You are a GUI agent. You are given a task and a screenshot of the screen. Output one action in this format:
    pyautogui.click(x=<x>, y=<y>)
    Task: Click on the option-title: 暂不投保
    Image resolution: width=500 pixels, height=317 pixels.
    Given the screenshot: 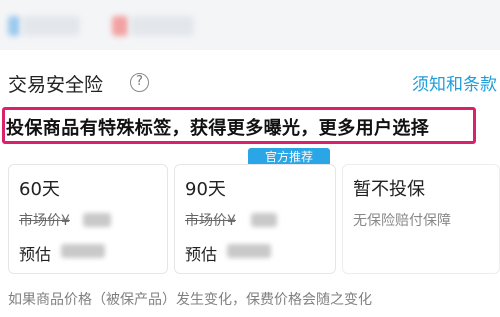 What is the action you would take?
    pyautogui.click(x=389, y=189)
    